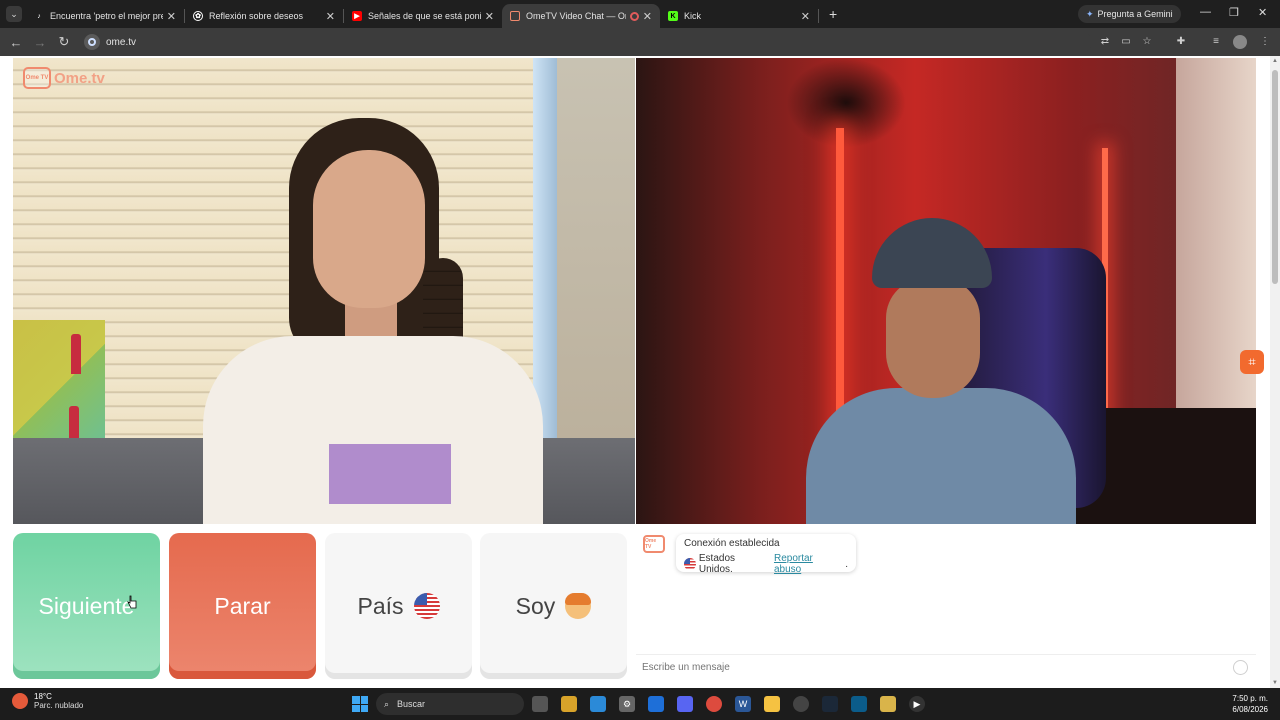 The width and height of the screenshot is (1280, 720). What do you see at coordinates (673, 16) in the screenshot?
I see `kick-icon: K` at bounding box center [673, 16].